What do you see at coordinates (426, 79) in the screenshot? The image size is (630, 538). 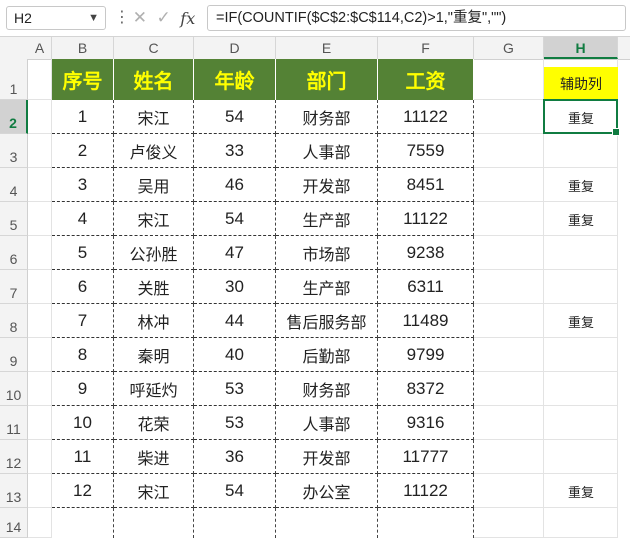 I see `table-header-cell: 工资` at bounding box center [426, 79].